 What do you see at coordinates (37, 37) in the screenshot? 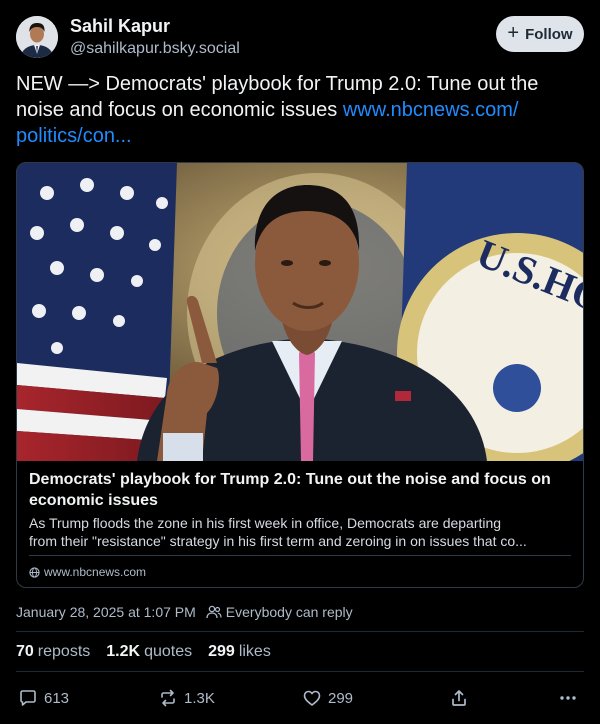
I see `author-avatar` at bounding box center [37, 37].